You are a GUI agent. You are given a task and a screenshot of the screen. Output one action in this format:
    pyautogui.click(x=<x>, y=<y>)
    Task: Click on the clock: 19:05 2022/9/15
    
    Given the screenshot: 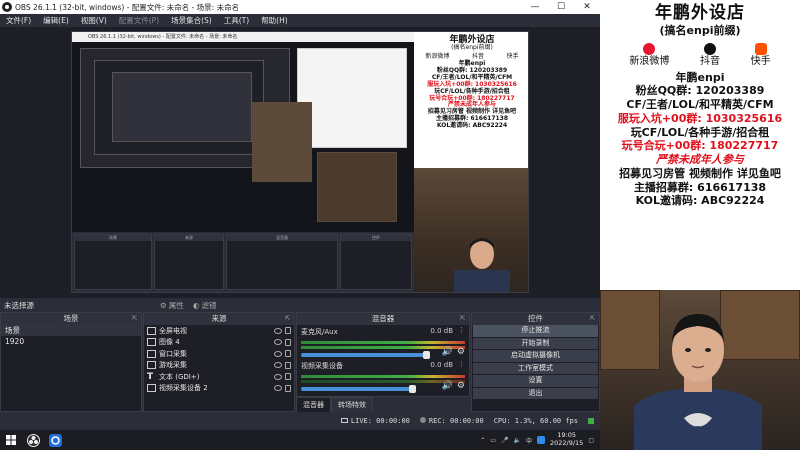 What is the action you would take?
    pyautogui.click(x=566, y=439)
    